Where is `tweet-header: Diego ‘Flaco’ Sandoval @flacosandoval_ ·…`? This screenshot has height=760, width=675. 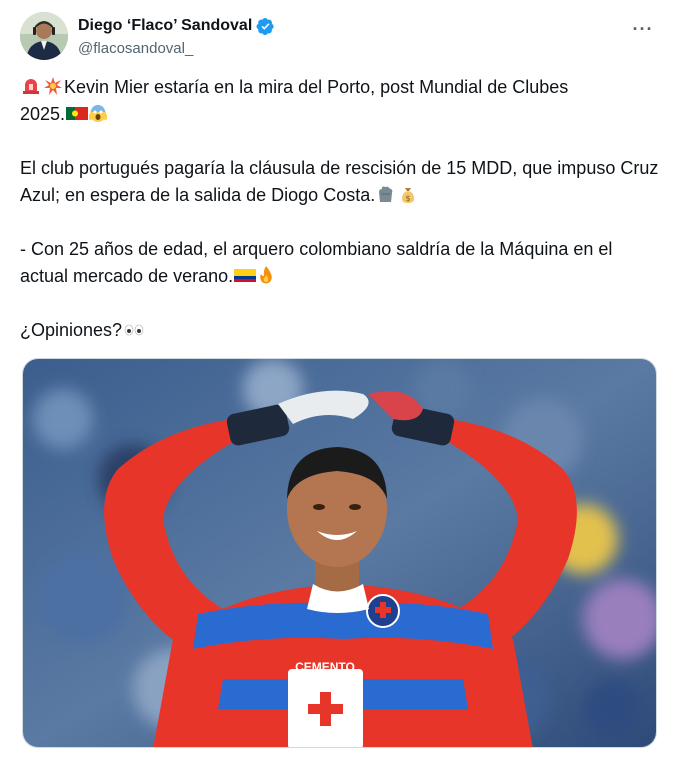 tweet-header: Diego ‘Flaco’ Sandoval @flacosandoval_ ·… is located at coordinates (340, 37).